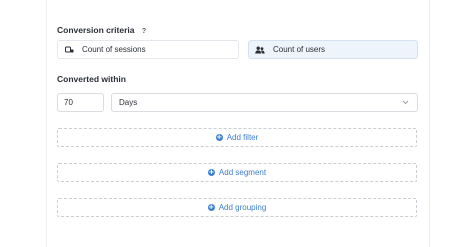 The image size is (474, 247). I want to click on count-of-users-label: Count of users, so click(299, 49).